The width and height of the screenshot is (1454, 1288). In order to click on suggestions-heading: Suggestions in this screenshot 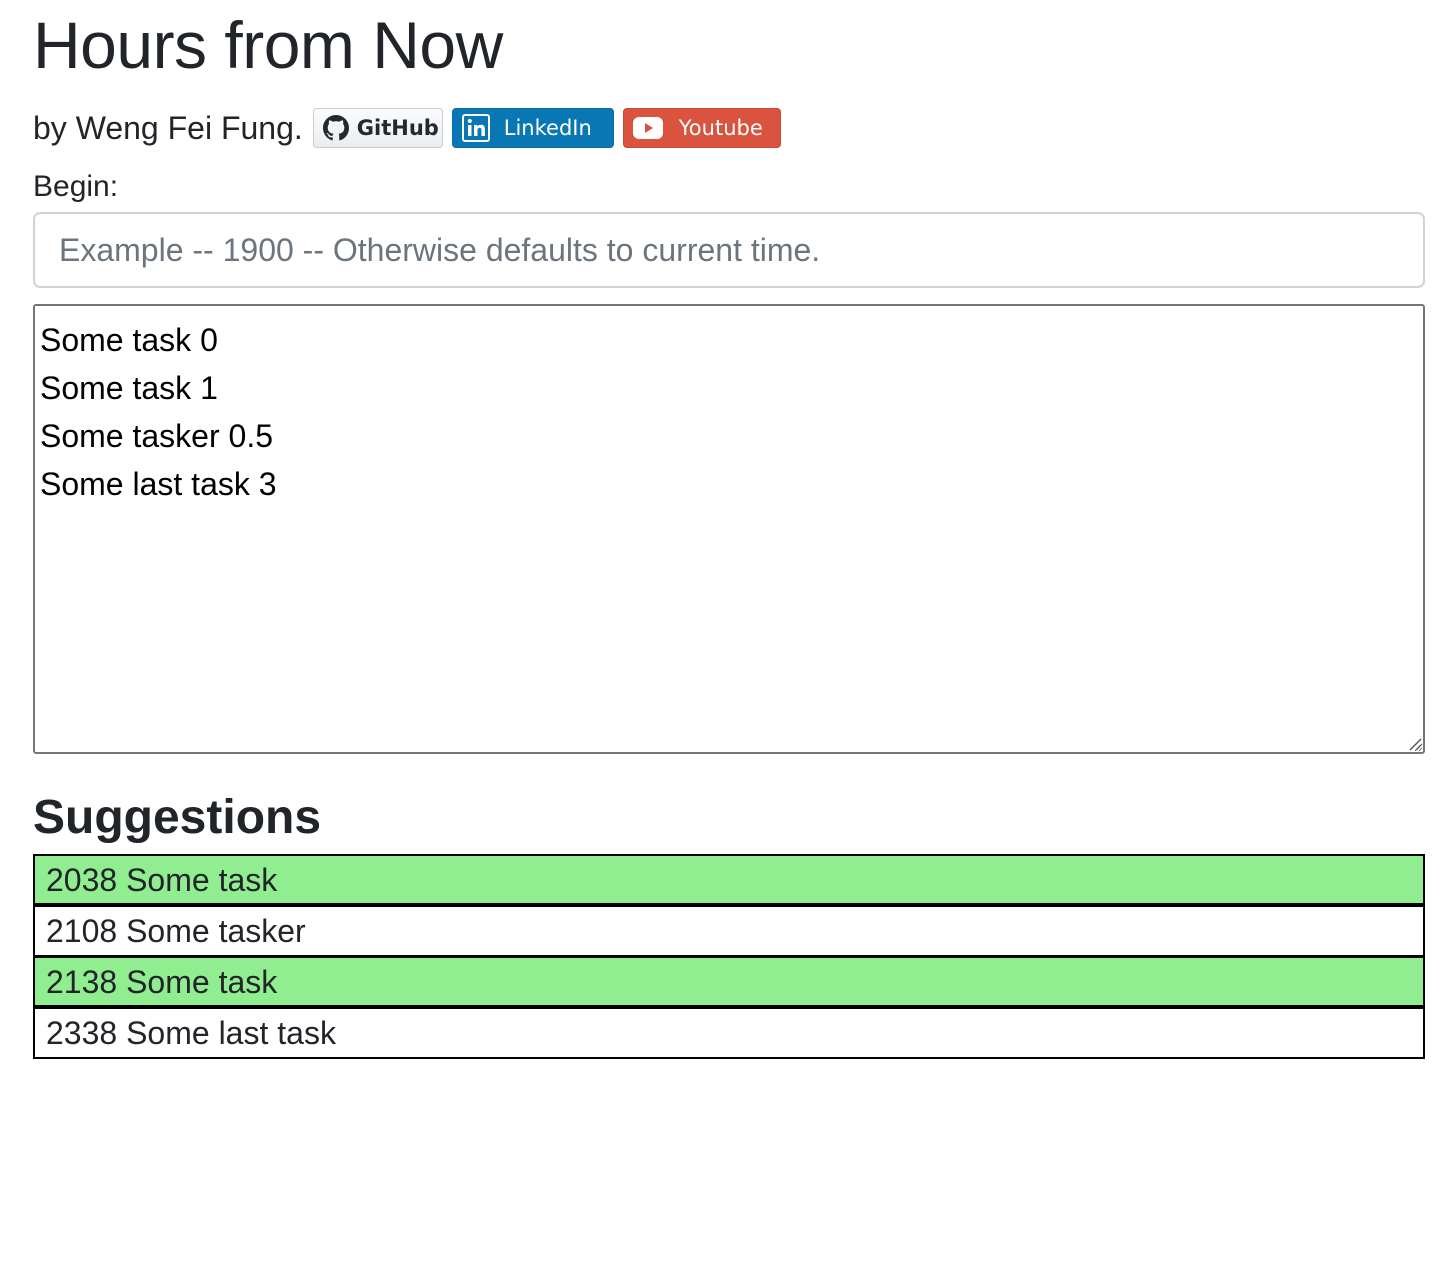, I will do `click(177, 817)`.